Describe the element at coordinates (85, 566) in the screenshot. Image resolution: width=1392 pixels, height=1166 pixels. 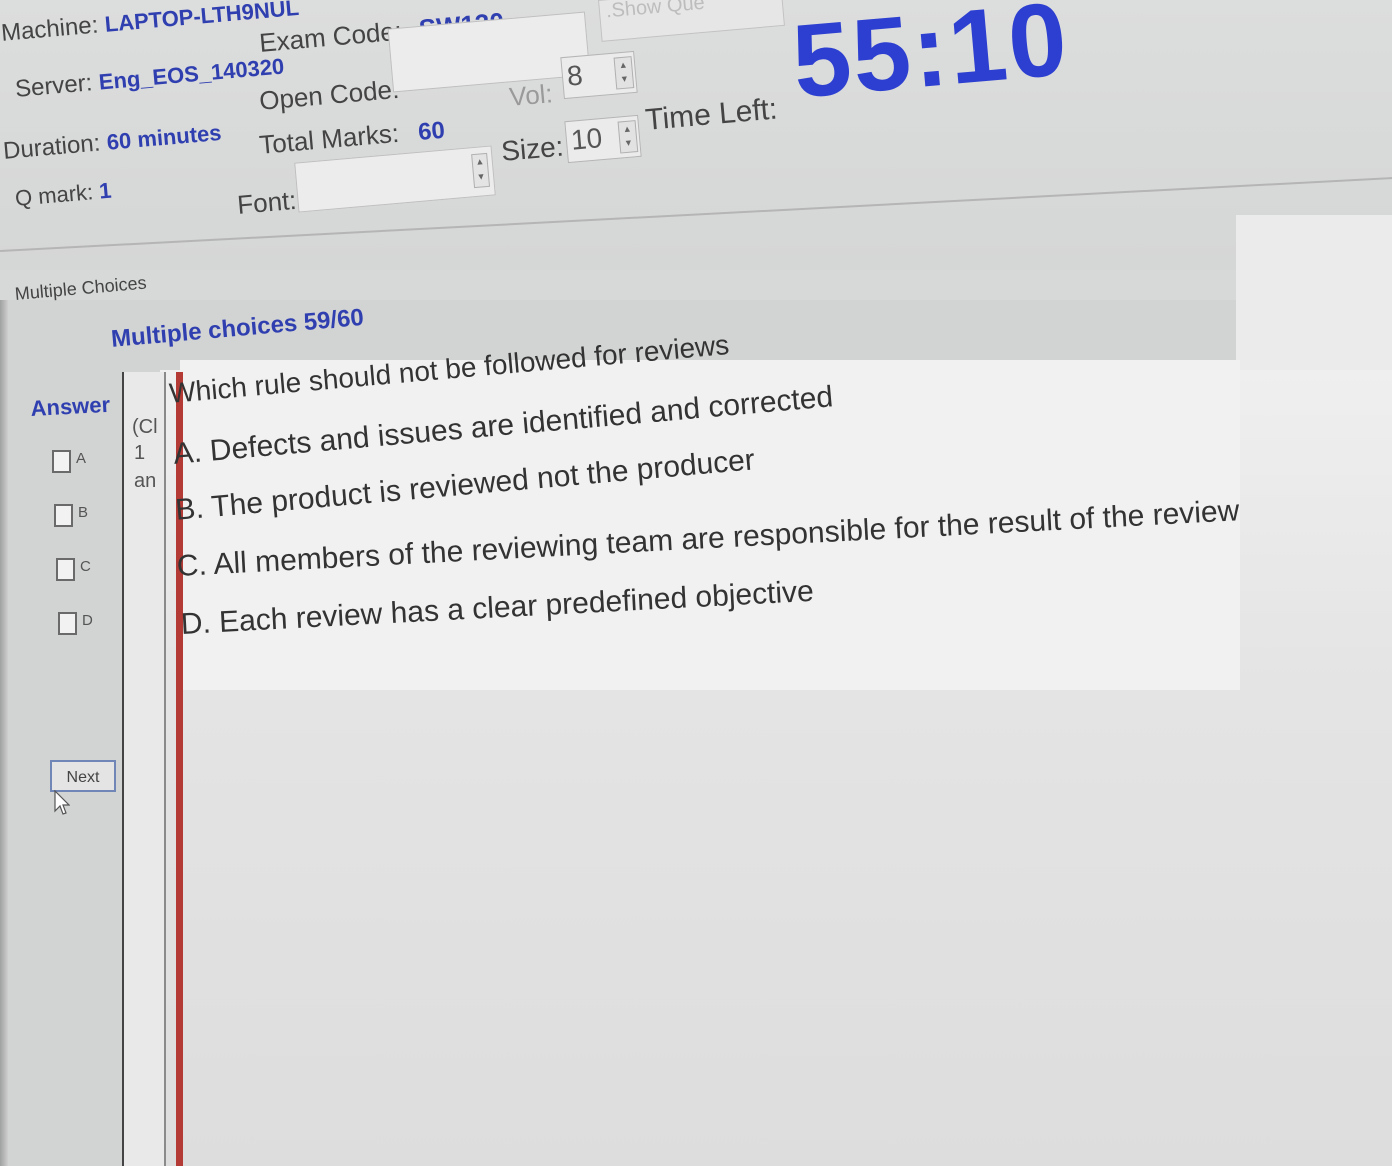
I see `answer-letter-c: C` at that location.